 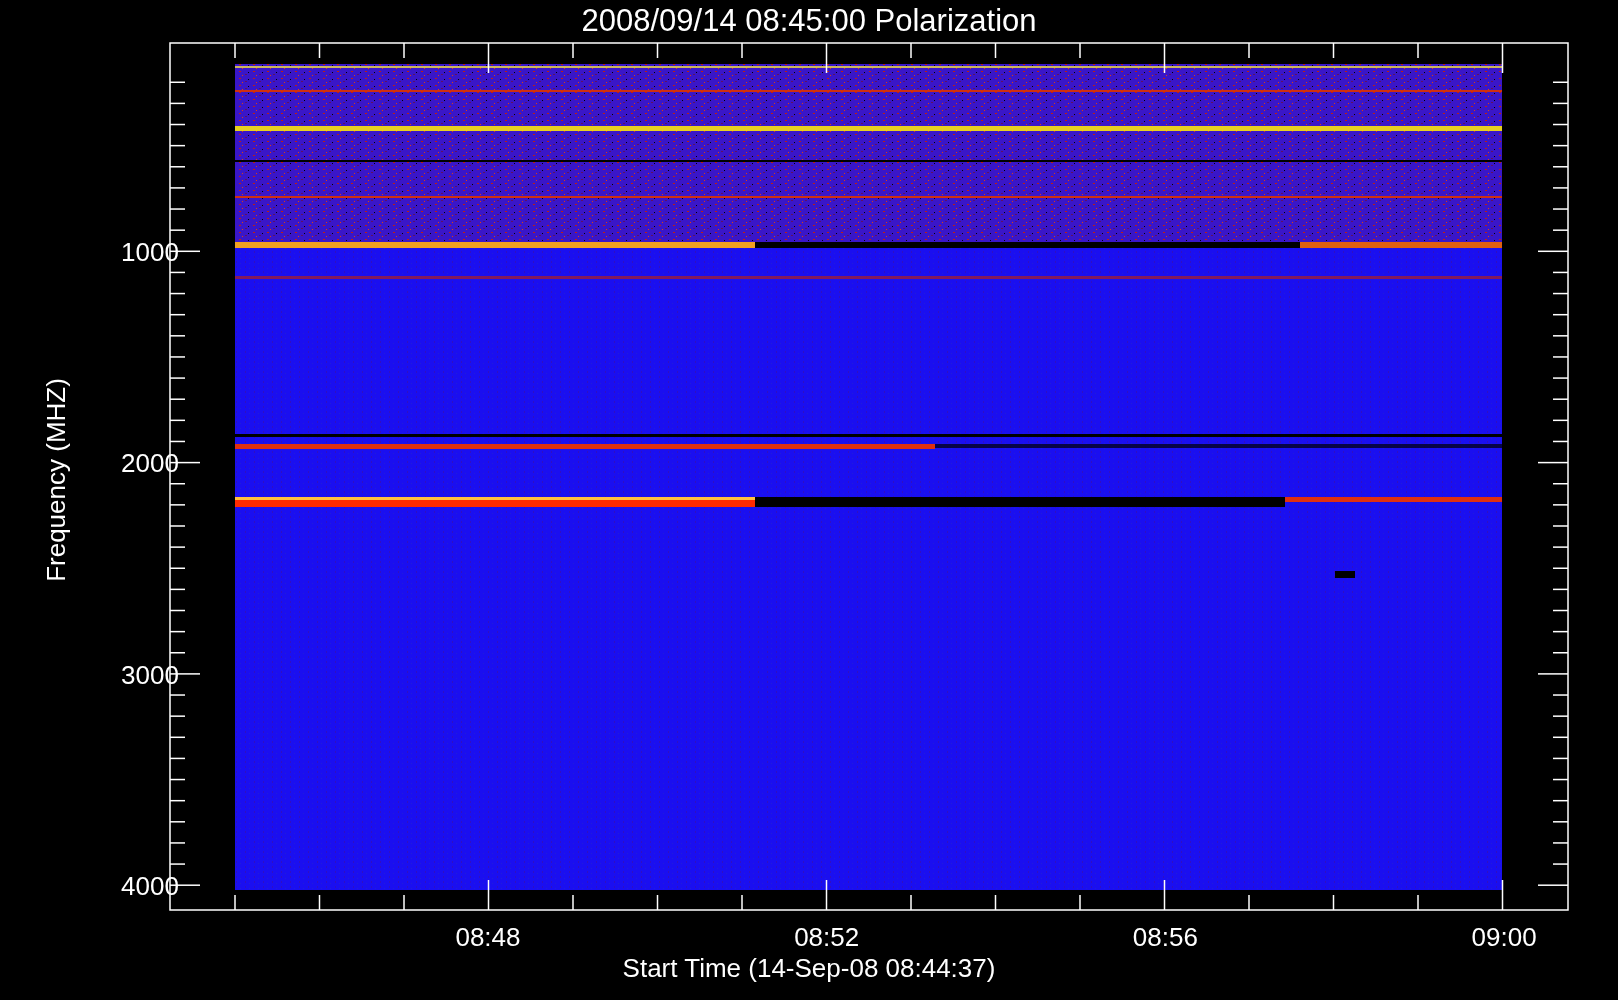 What do you see at coordinates (827, 937) in the screenshot?
I see `axis-tick-label: 08:52` at bounding box center [827, 937].